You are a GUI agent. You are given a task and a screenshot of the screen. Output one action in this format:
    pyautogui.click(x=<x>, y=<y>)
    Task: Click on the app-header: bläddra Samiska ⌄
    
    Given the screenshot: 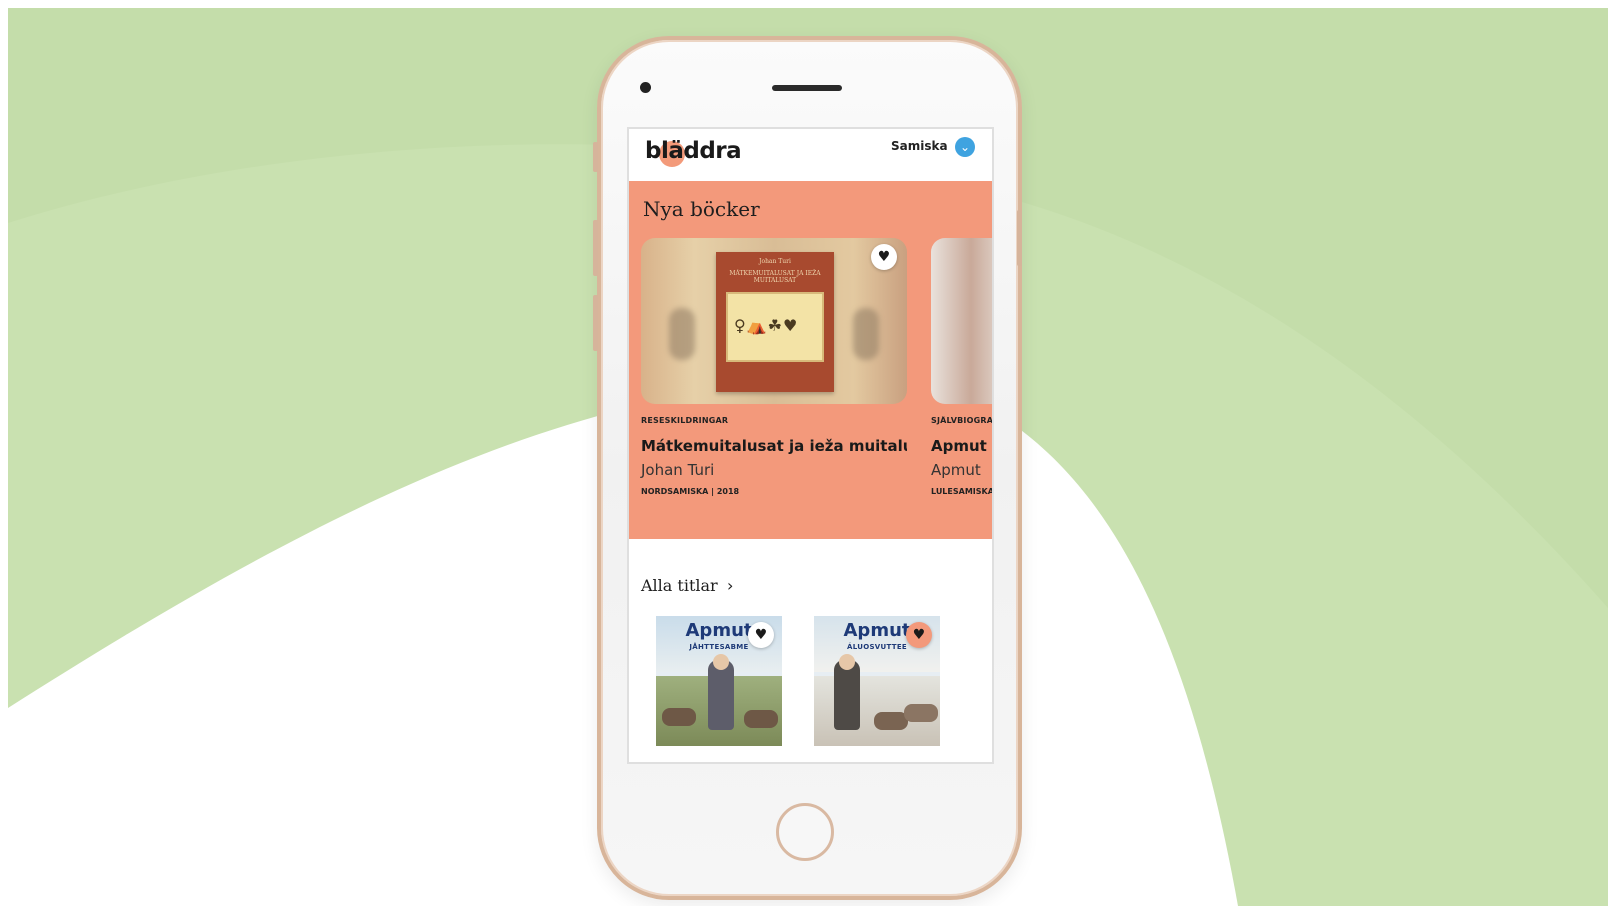 What is the action you would take?
    pyautogui.click(x=810, y=155)
    